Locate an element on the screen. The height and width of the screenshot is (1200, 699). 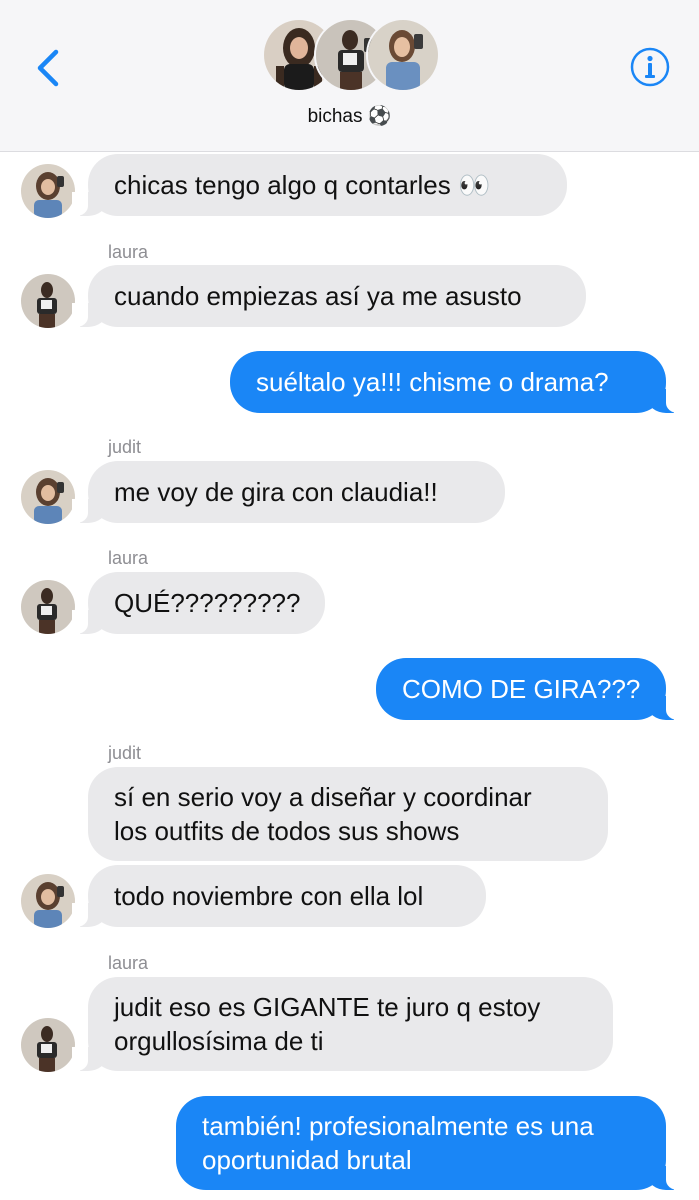
message-bubble: QUÉ????????? is located at coordinates (198, 603).